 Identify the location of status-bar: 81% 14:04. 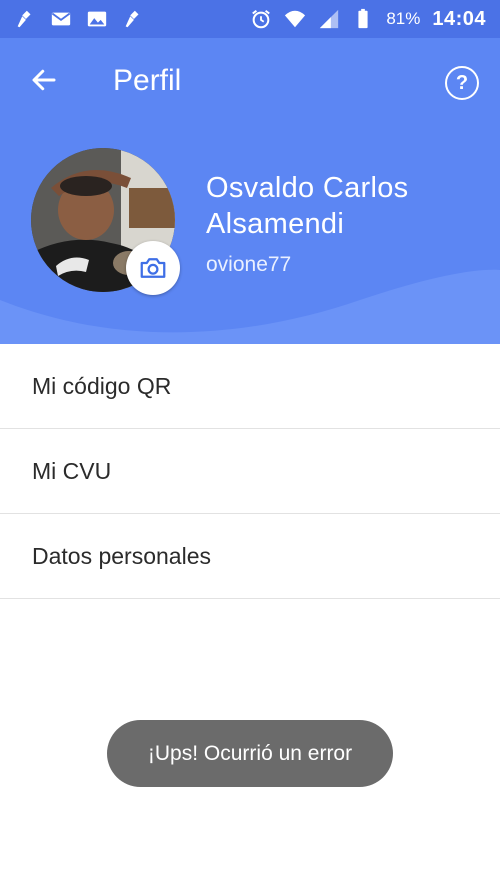
(250, 19).